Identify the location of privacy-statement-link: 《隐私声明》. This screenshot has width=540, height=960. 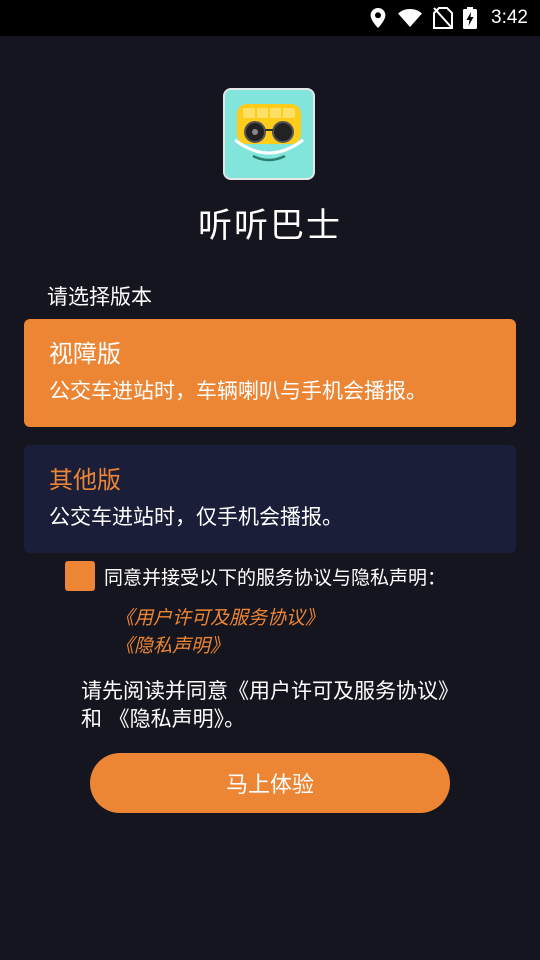
(172, 644).